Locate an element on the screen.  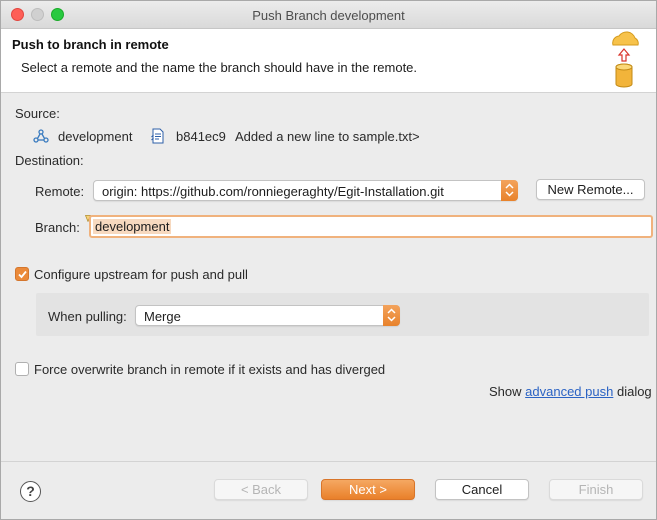
cancel-button: Cancel is located at coordinates (482, 489).